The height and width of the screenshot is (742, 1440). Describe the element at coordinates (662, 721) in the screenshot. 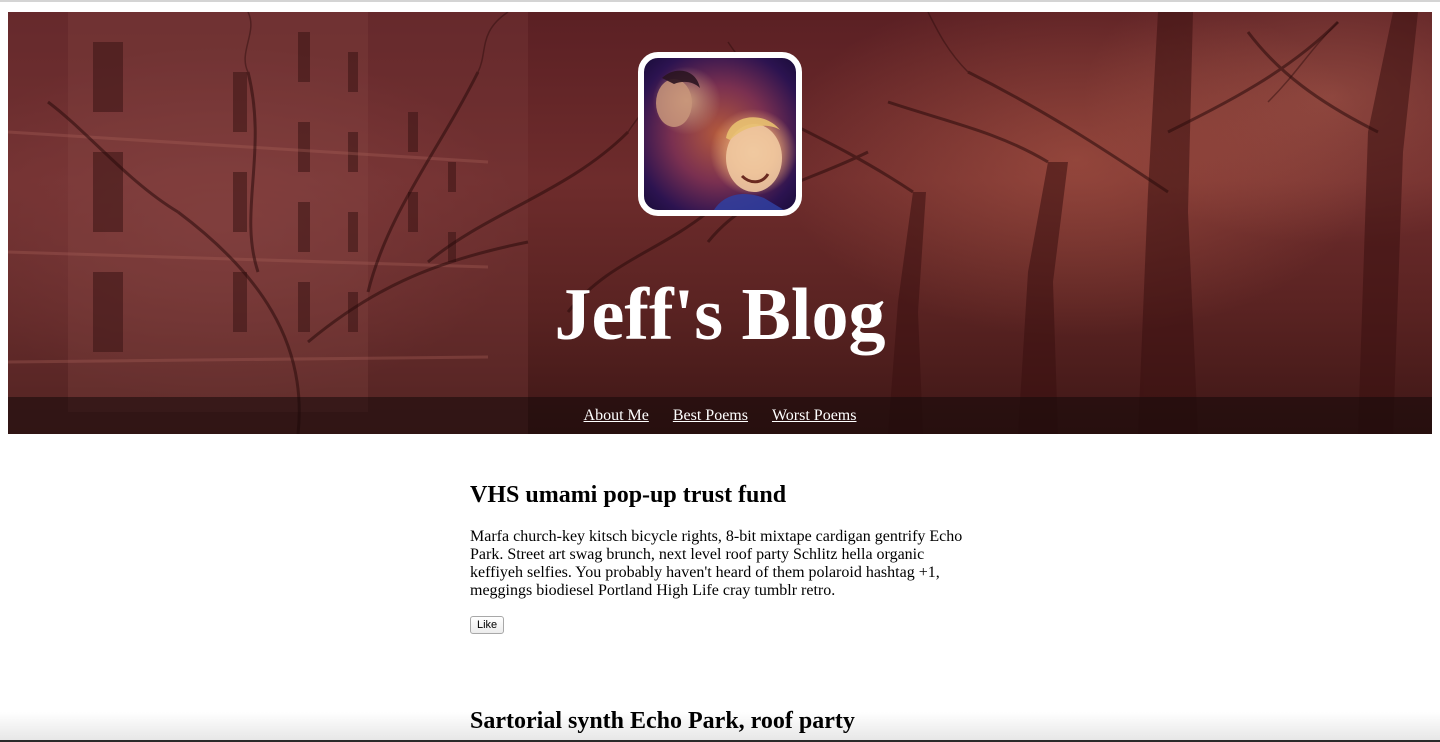

I see `post-title: Sartorial synth Echo Park, roof party` at that location.